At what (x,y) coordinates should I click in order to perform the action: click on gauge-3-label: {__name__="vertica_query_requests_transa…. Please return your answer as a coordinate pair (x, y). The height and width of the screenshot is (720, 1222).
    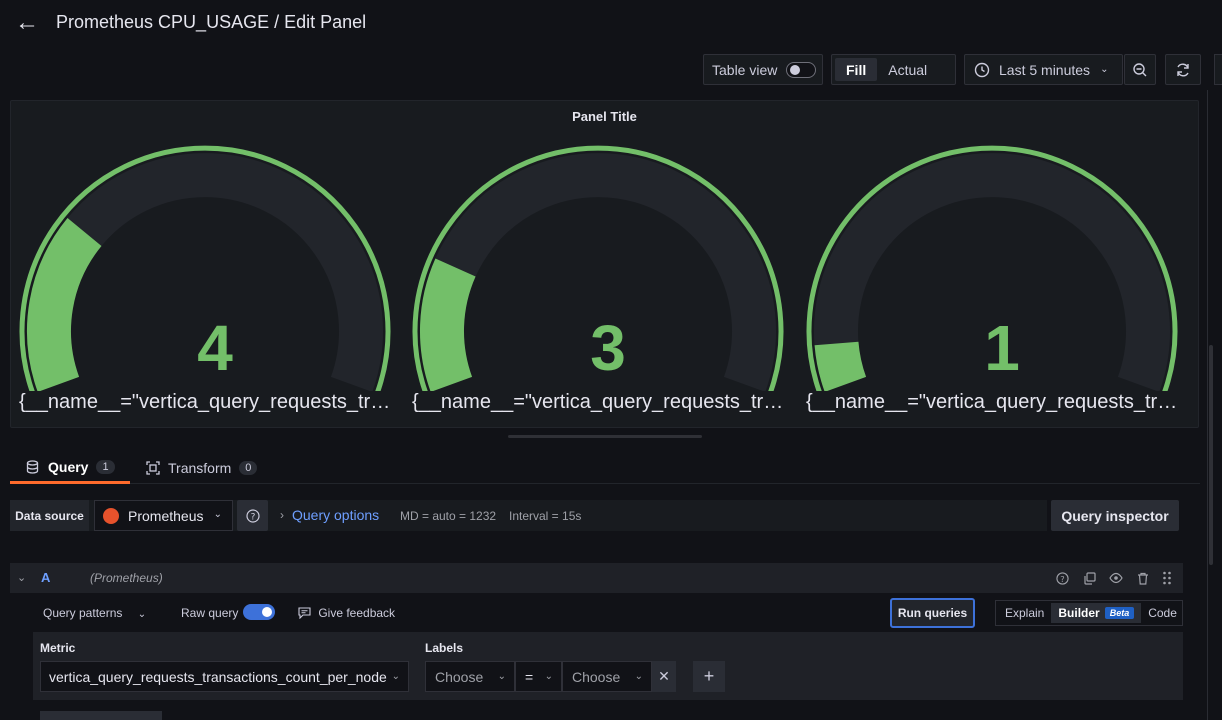
    Looking at the image, I should click on (996, 402).